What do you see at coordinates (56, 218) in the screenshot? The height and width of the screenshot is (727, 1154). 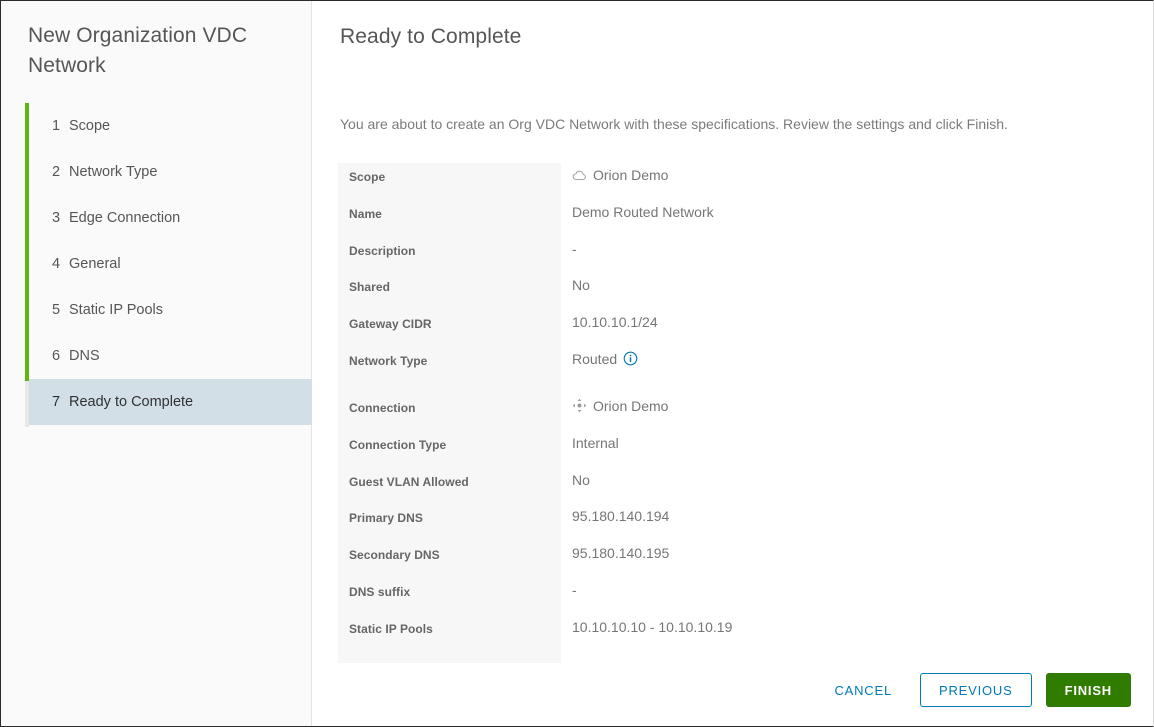 I see `step-number: 3` at bounding box center [56, 218].